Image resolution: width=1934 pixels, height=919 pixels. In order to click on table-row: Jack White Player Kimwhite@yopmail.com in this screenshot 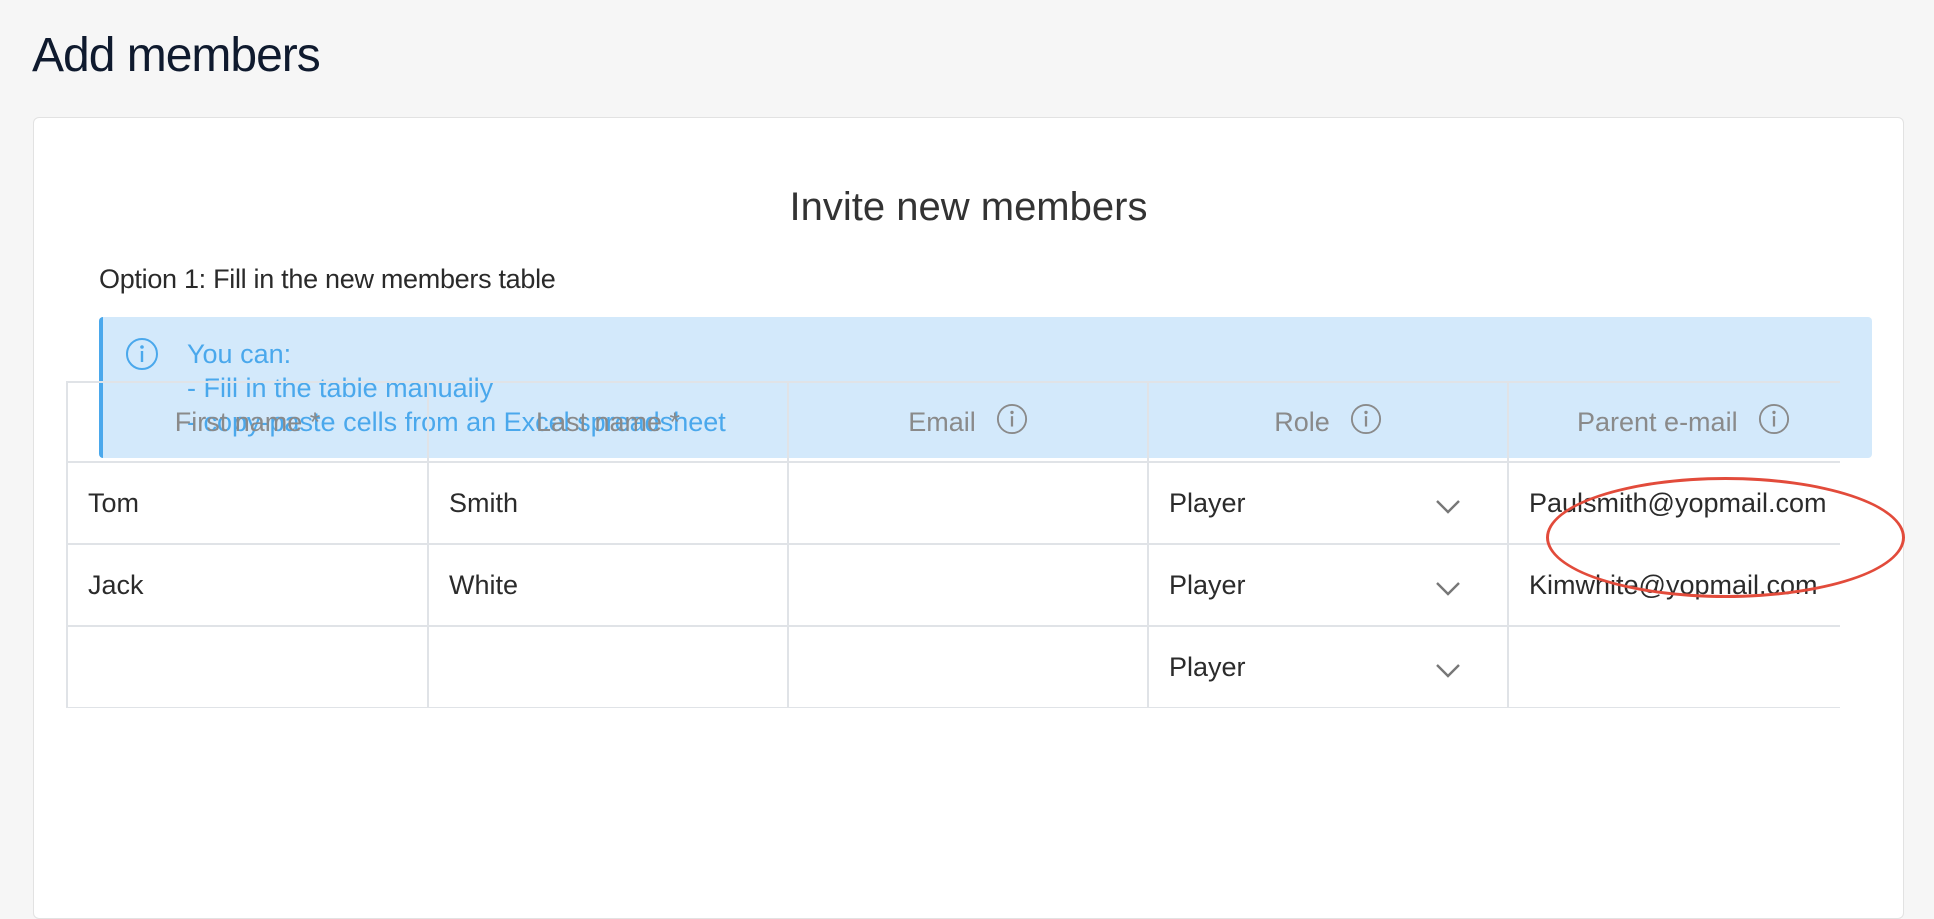, I will do `click(954, 585)`.